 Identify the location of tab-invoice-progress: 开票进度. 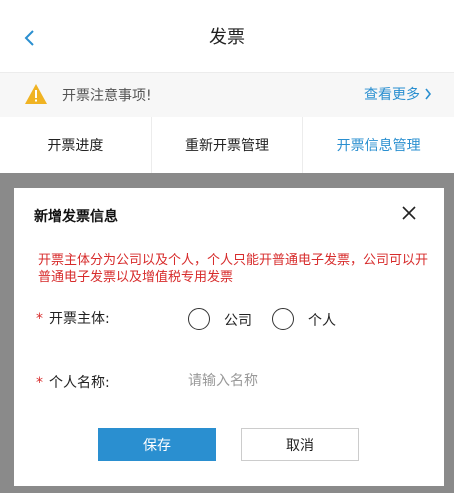
(76, 145).